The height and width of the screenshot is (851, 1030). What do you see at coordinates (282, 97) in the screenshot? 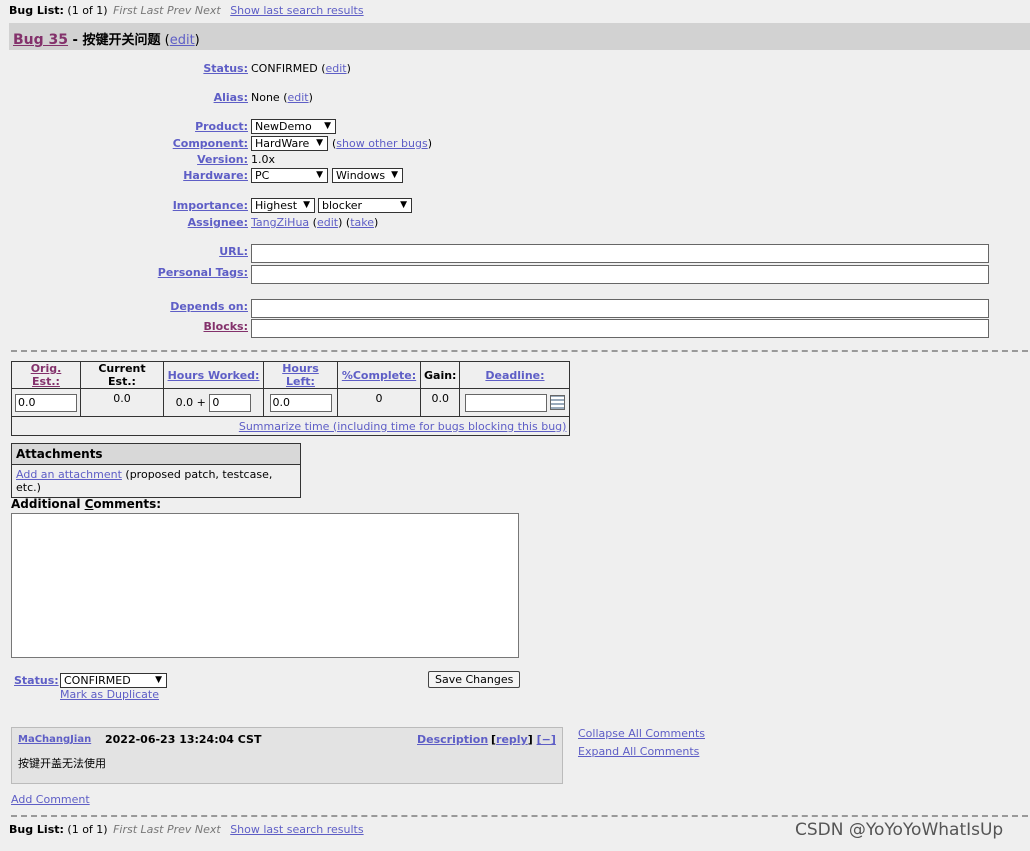
I see `alias-value-row: None (edit)` at bounding box center [282, 97].